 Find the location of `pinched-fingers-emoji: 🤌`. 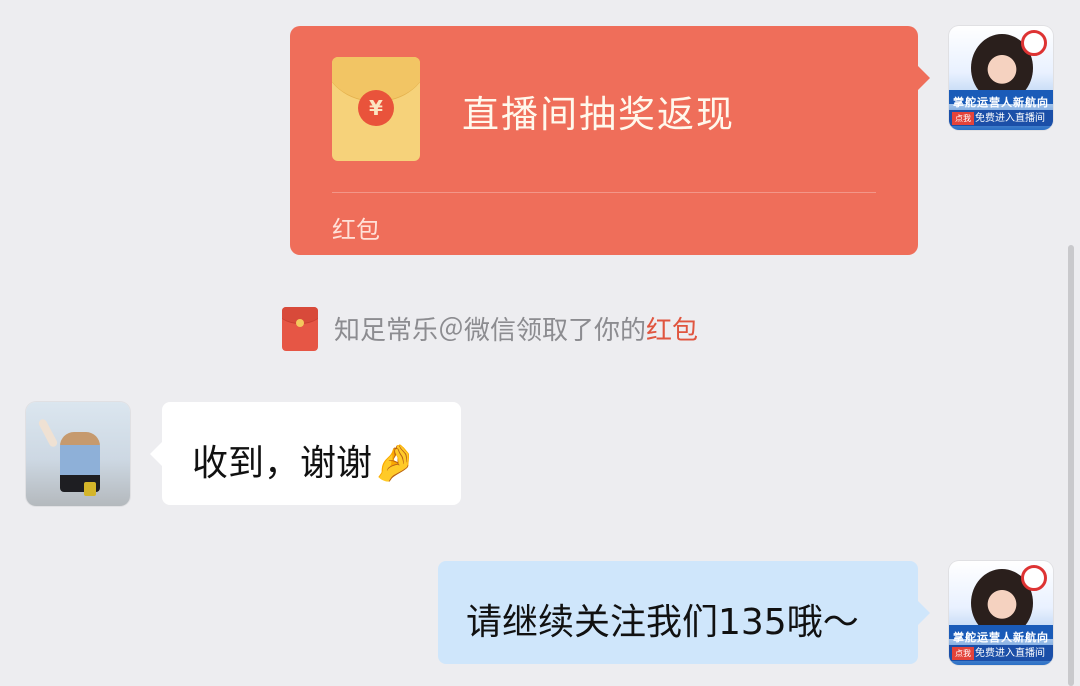

pinched-fingers-emoji: 🤌 is located at coordinates (394, 463).